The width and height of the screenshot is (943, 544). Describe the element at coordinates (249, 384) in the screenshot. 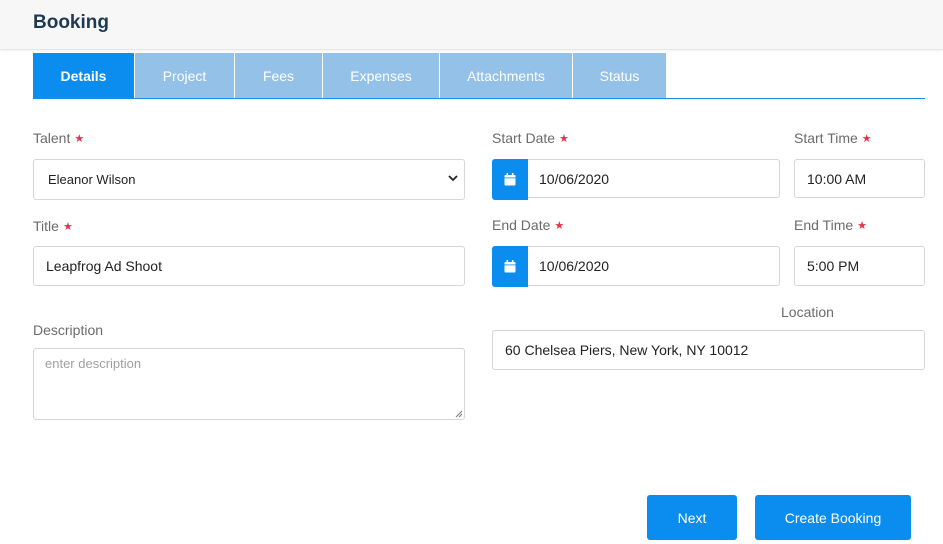

I see `description-textarea: enter description` at that location.